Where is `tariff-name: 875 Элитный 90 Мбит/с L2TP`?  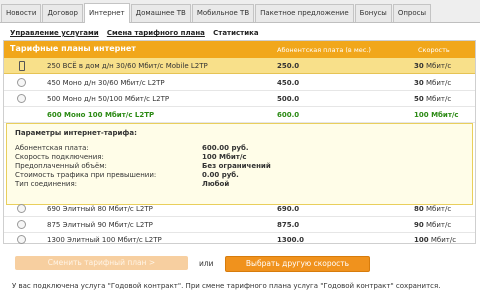 tariff-name: 875 Элитный 90 Мбит/с L2TP is located at coordinates (100, 225).